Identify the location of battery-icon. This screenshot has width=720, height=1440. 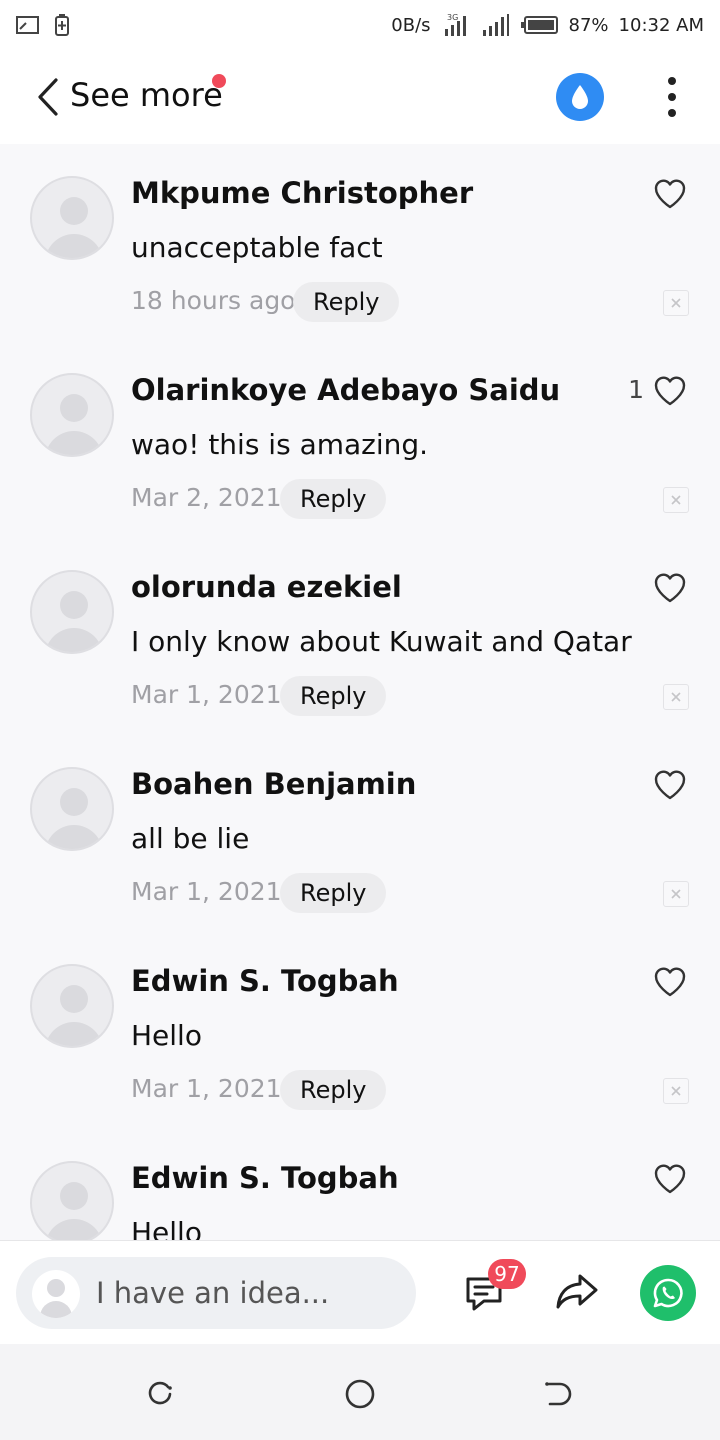
(539, 25).